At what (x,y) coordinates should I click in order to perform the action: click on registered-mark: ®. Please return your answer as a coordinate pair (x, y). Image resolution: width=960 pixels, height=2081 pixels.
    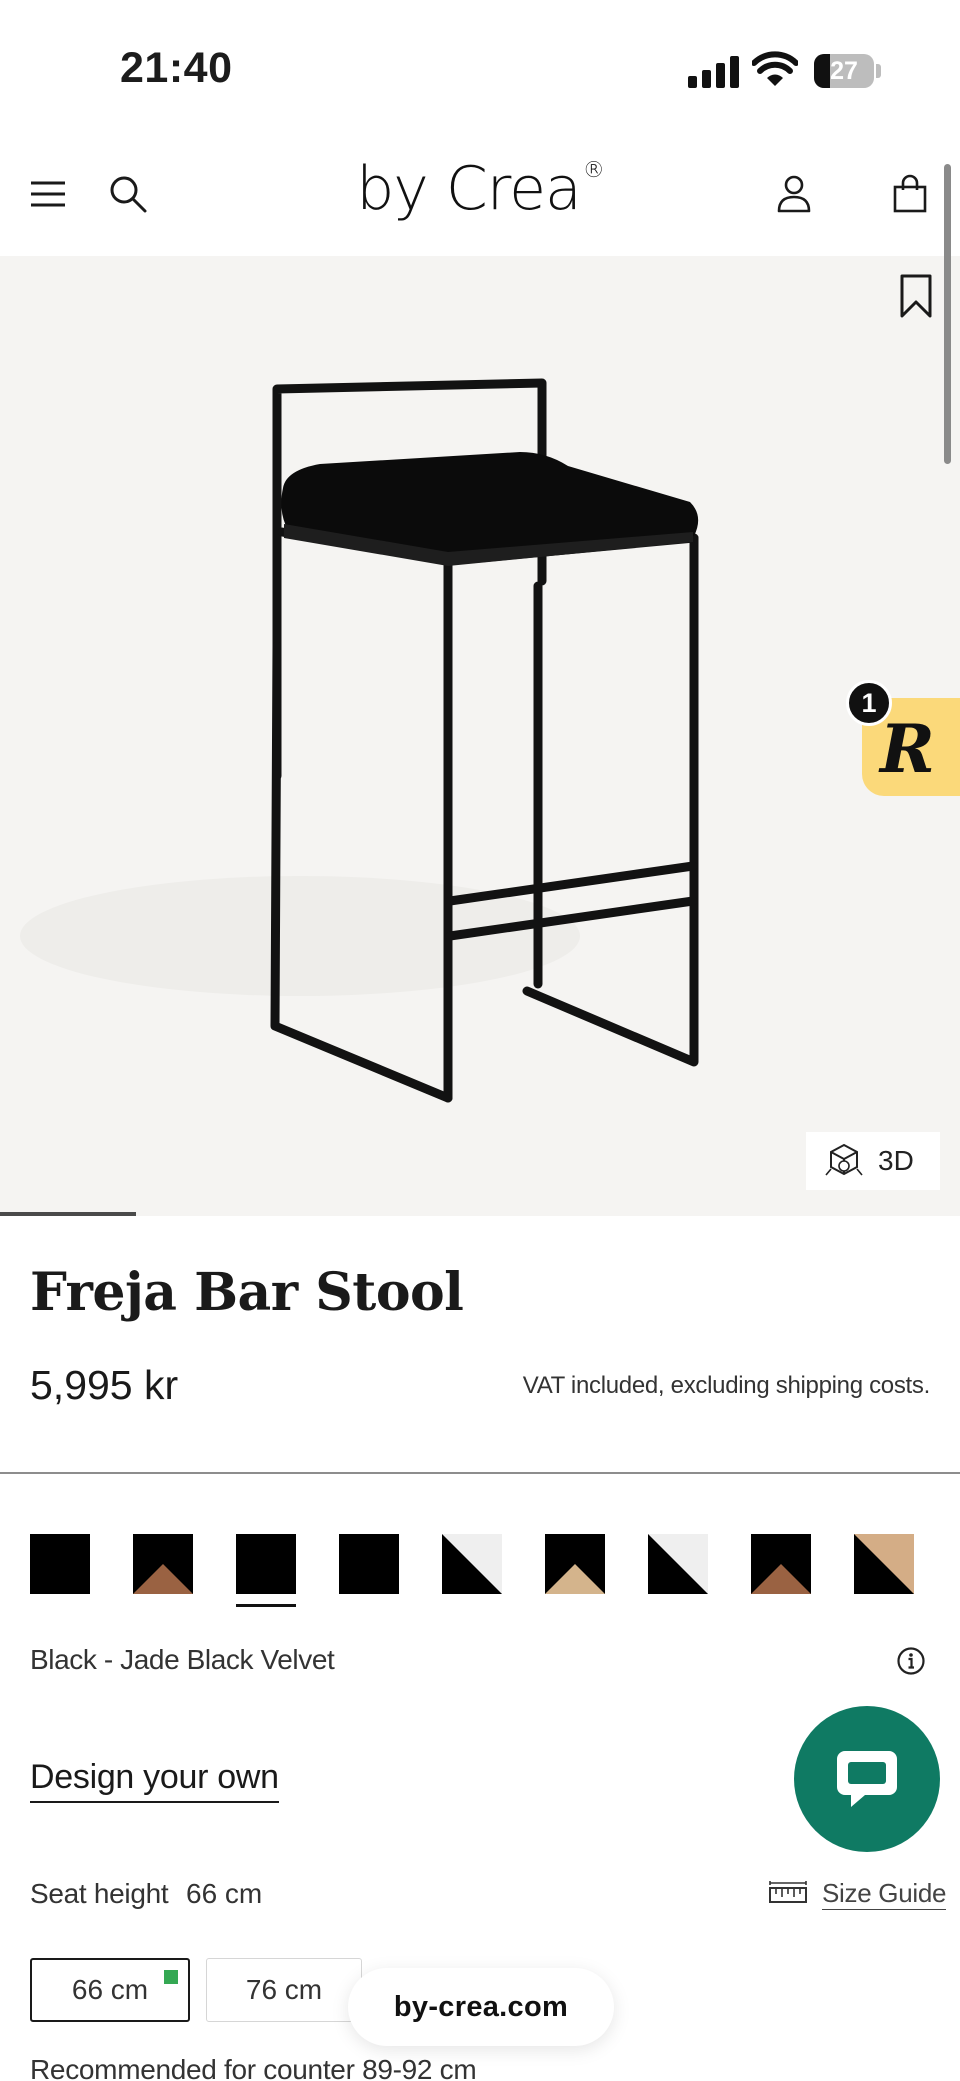
    Looking at the image, I should click on (593, 170).